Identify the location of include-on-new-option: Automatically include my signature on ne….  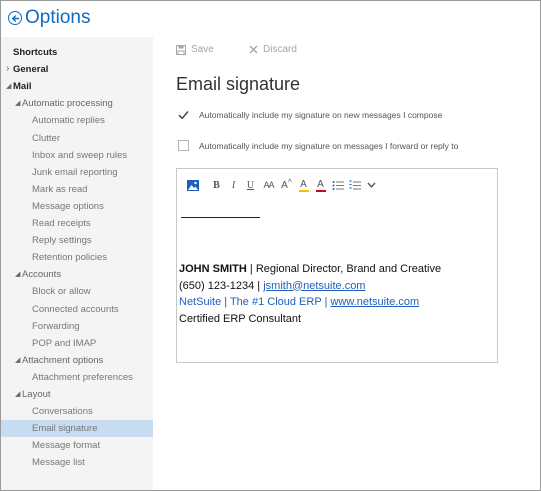
(310, 114).